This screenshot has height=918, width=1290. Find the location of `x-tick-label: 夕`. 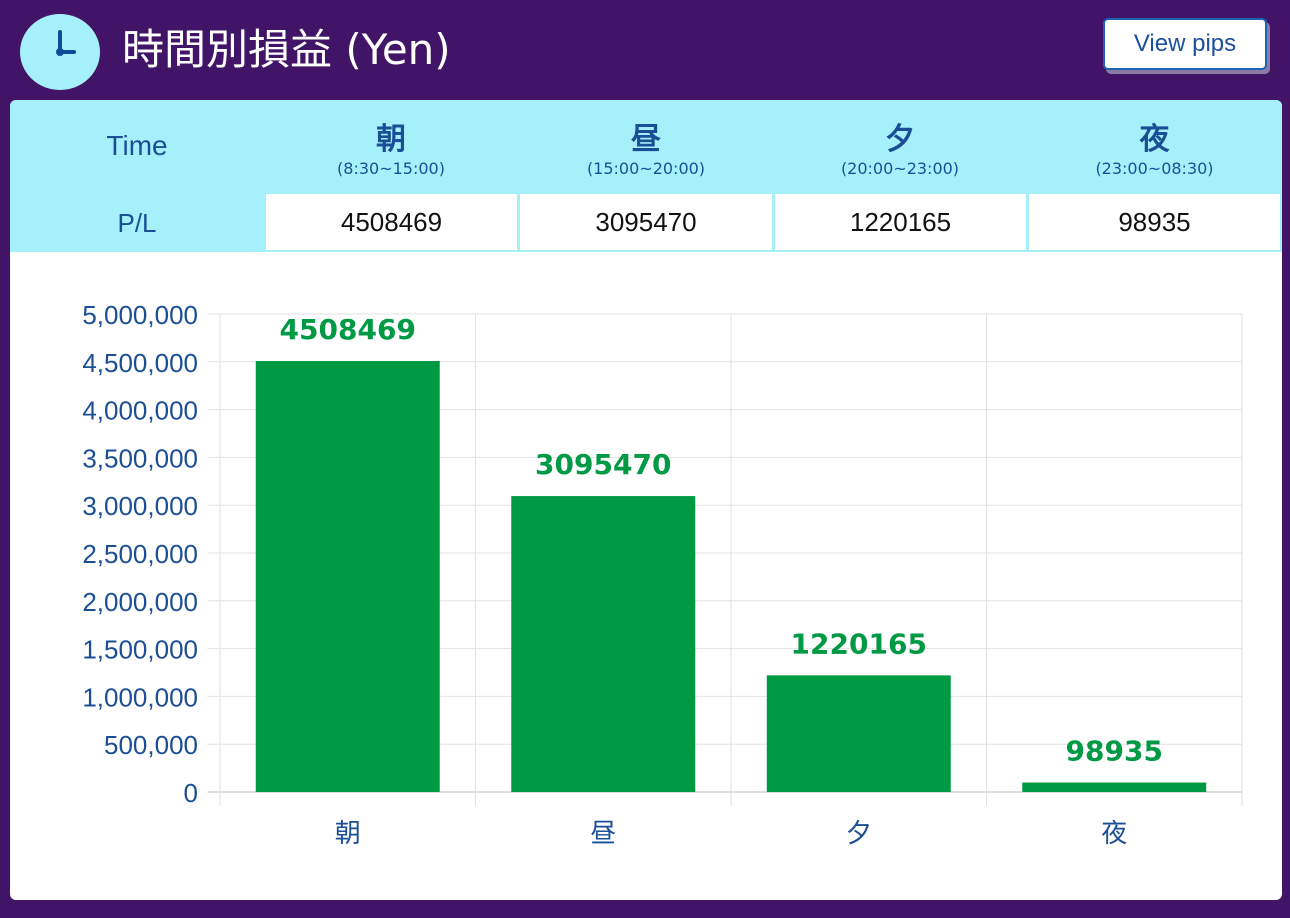

x-tick-label: 夕 is located at coordinates (859, 834).